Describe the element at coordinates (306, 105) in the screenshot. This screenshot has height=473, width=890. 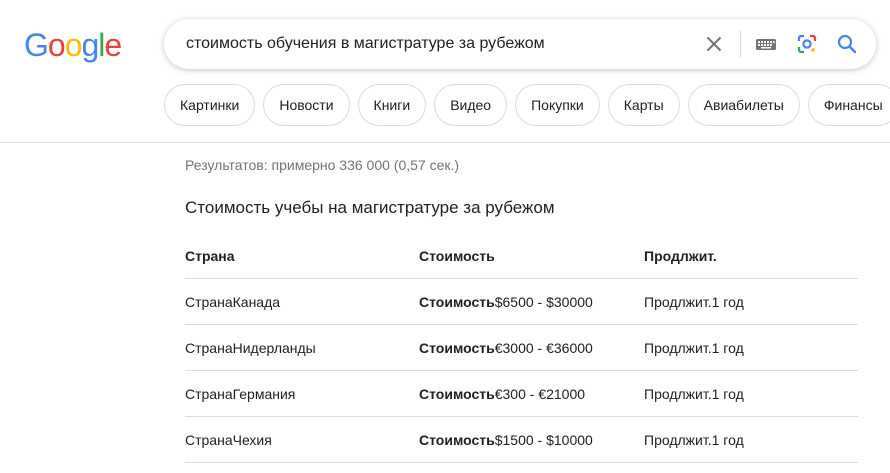
I see `chip-news: Новости` at that location.